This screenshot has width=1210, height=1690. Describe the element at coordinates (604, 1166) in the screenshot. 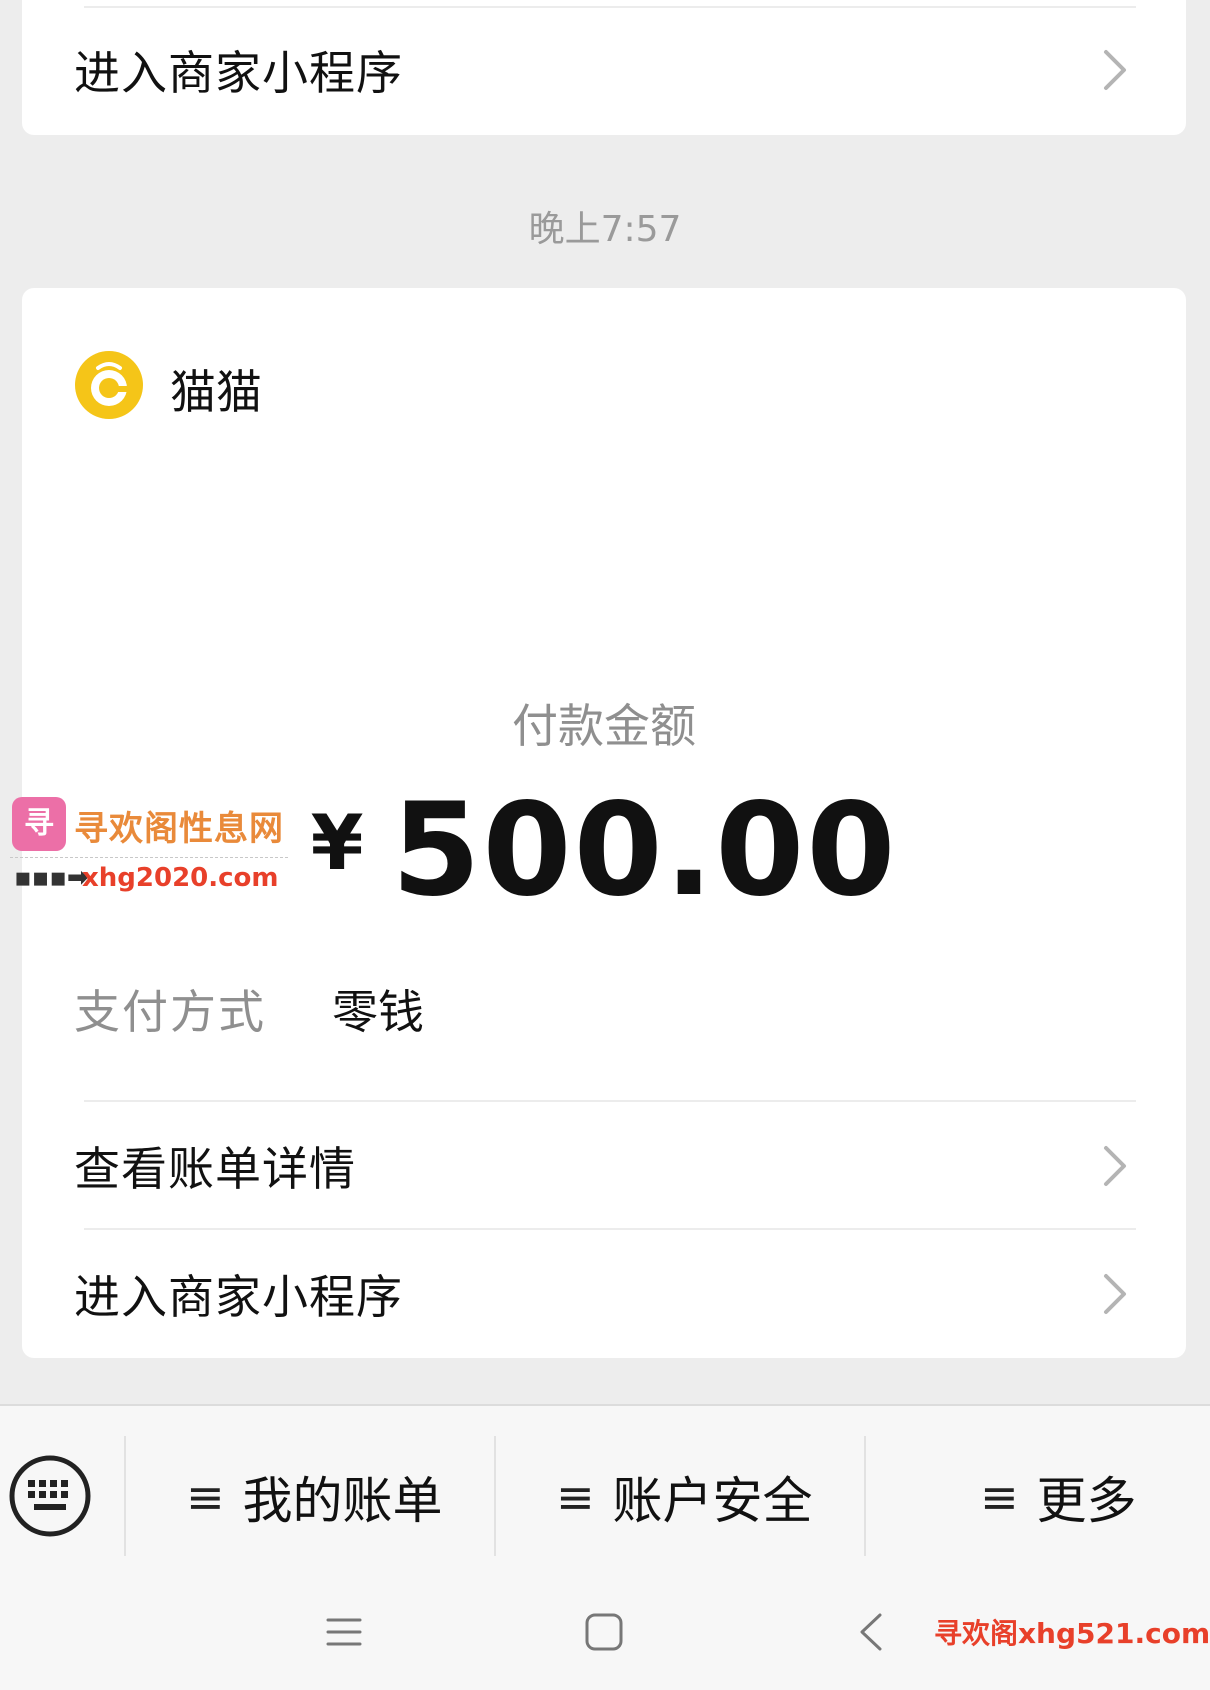

I see `view-bill-details-row: 查看账单详情` at that location.